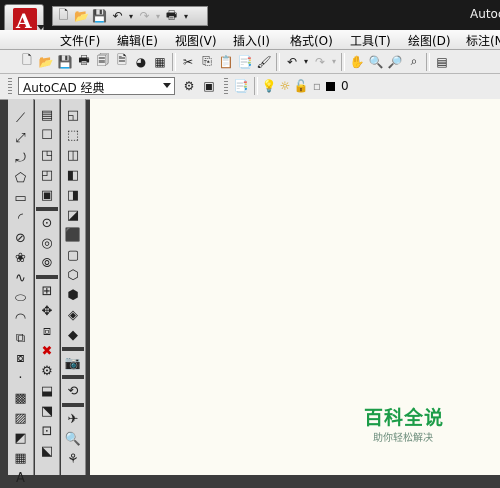 This screenshot has width=500, height=488. Describe the element at coordinates (160, 62) in the screenshot. I see `sheet-set-icon: ▦` at that location.